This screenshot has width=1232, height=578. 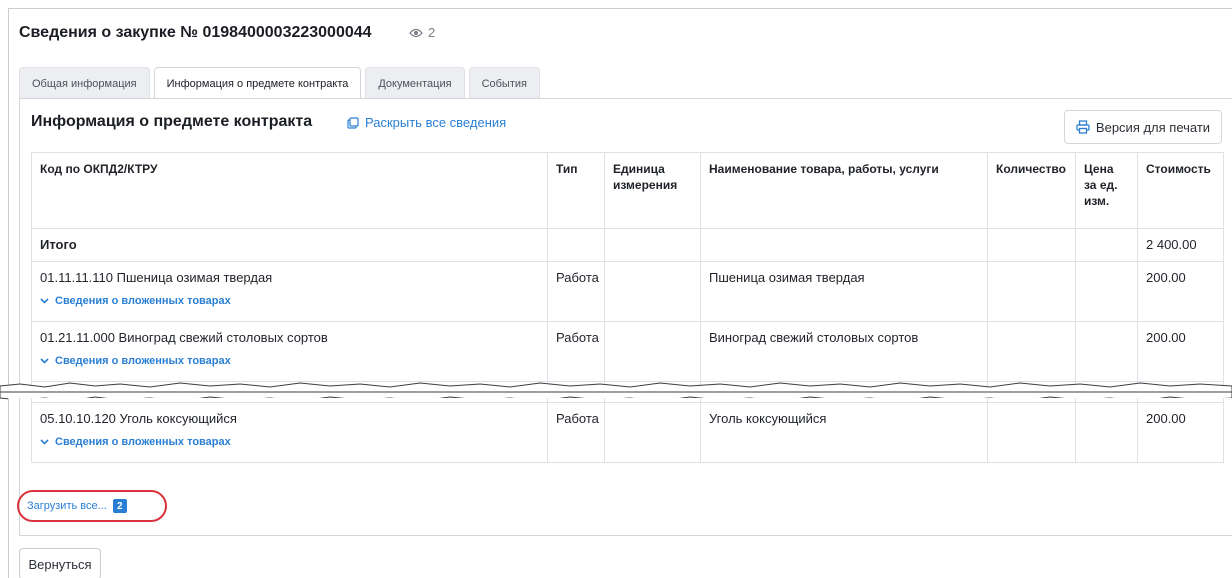 I want to click on total-label: Итого, so click(x=289, y=245).